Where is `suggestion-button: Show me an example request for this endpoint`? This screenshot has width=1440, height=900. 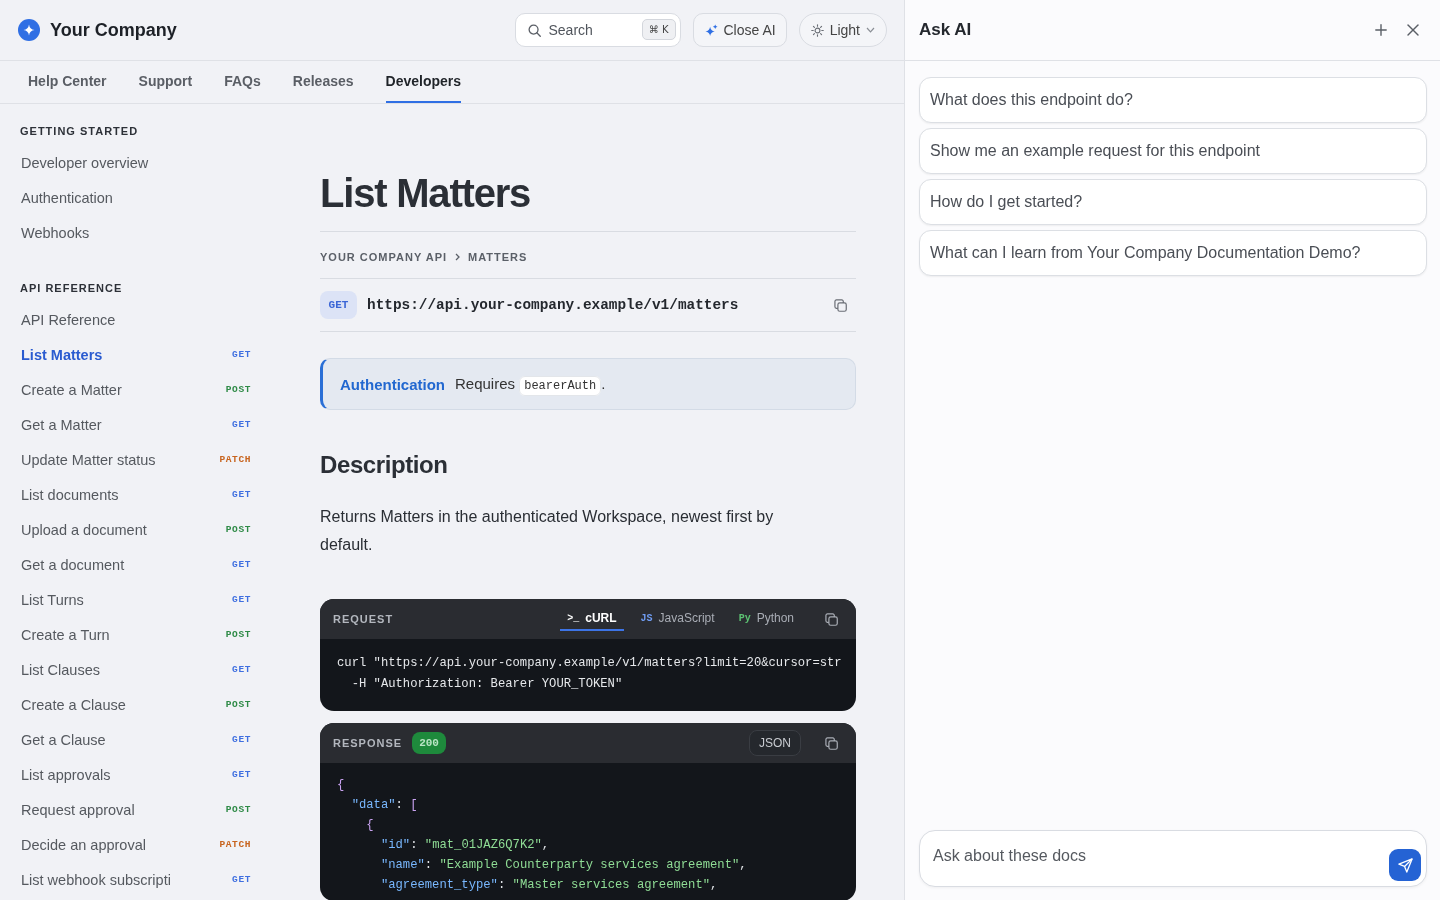 suggestion-button: Show me an example request for this endpoint is located at coordinates (1173, 151).